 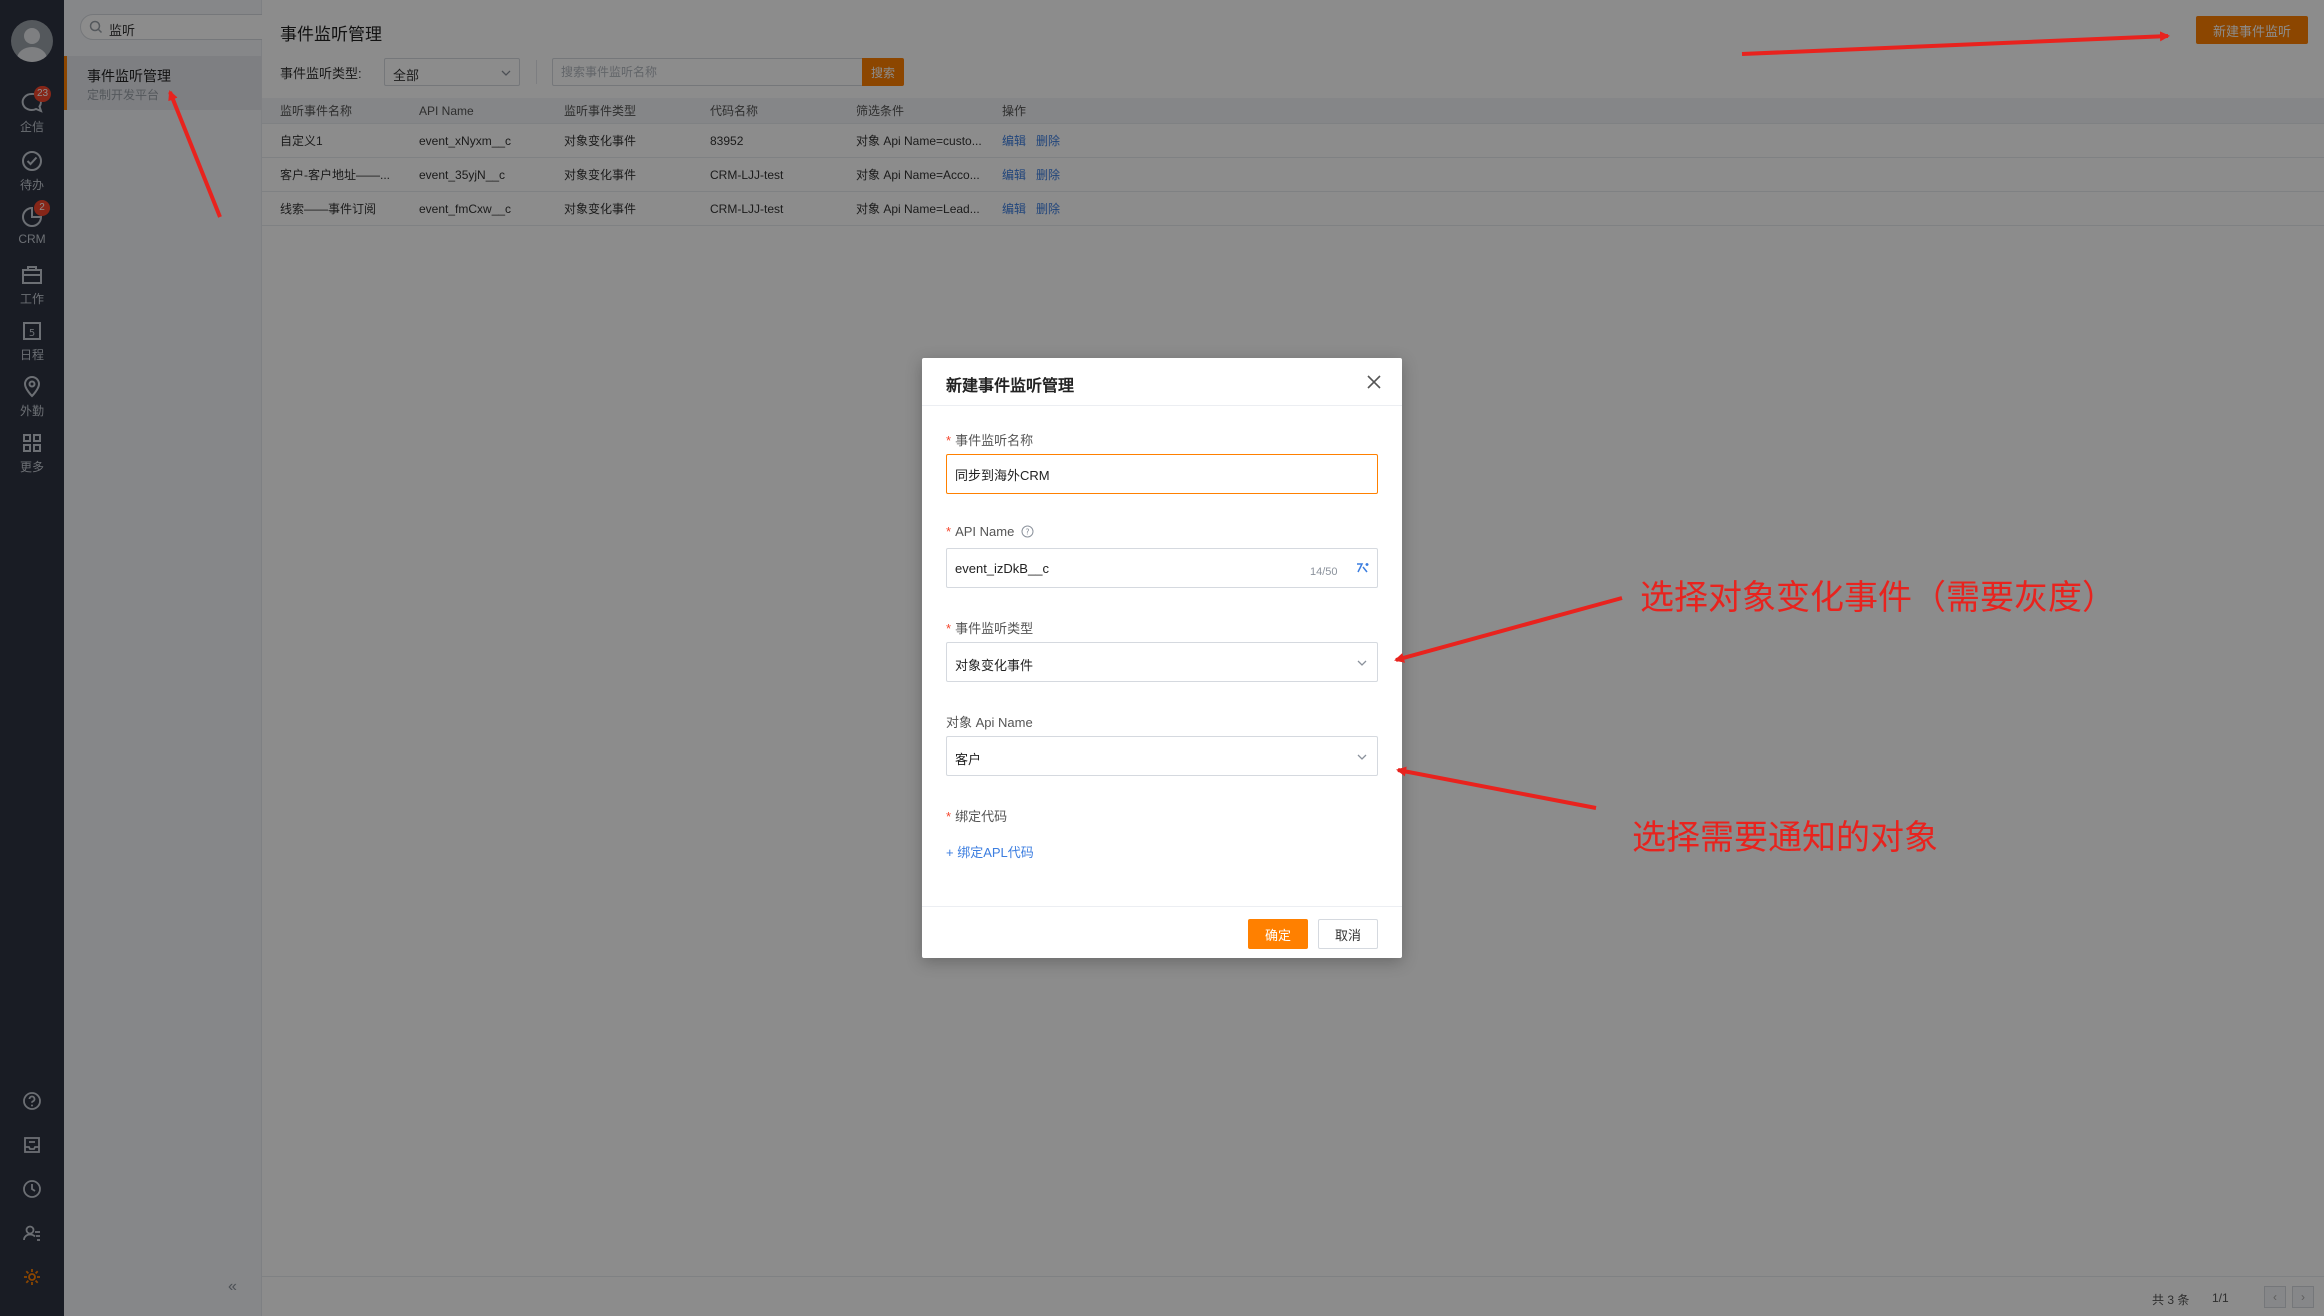 I want to click on name-label: * 事件监听名称, so click(x=990, y=440).